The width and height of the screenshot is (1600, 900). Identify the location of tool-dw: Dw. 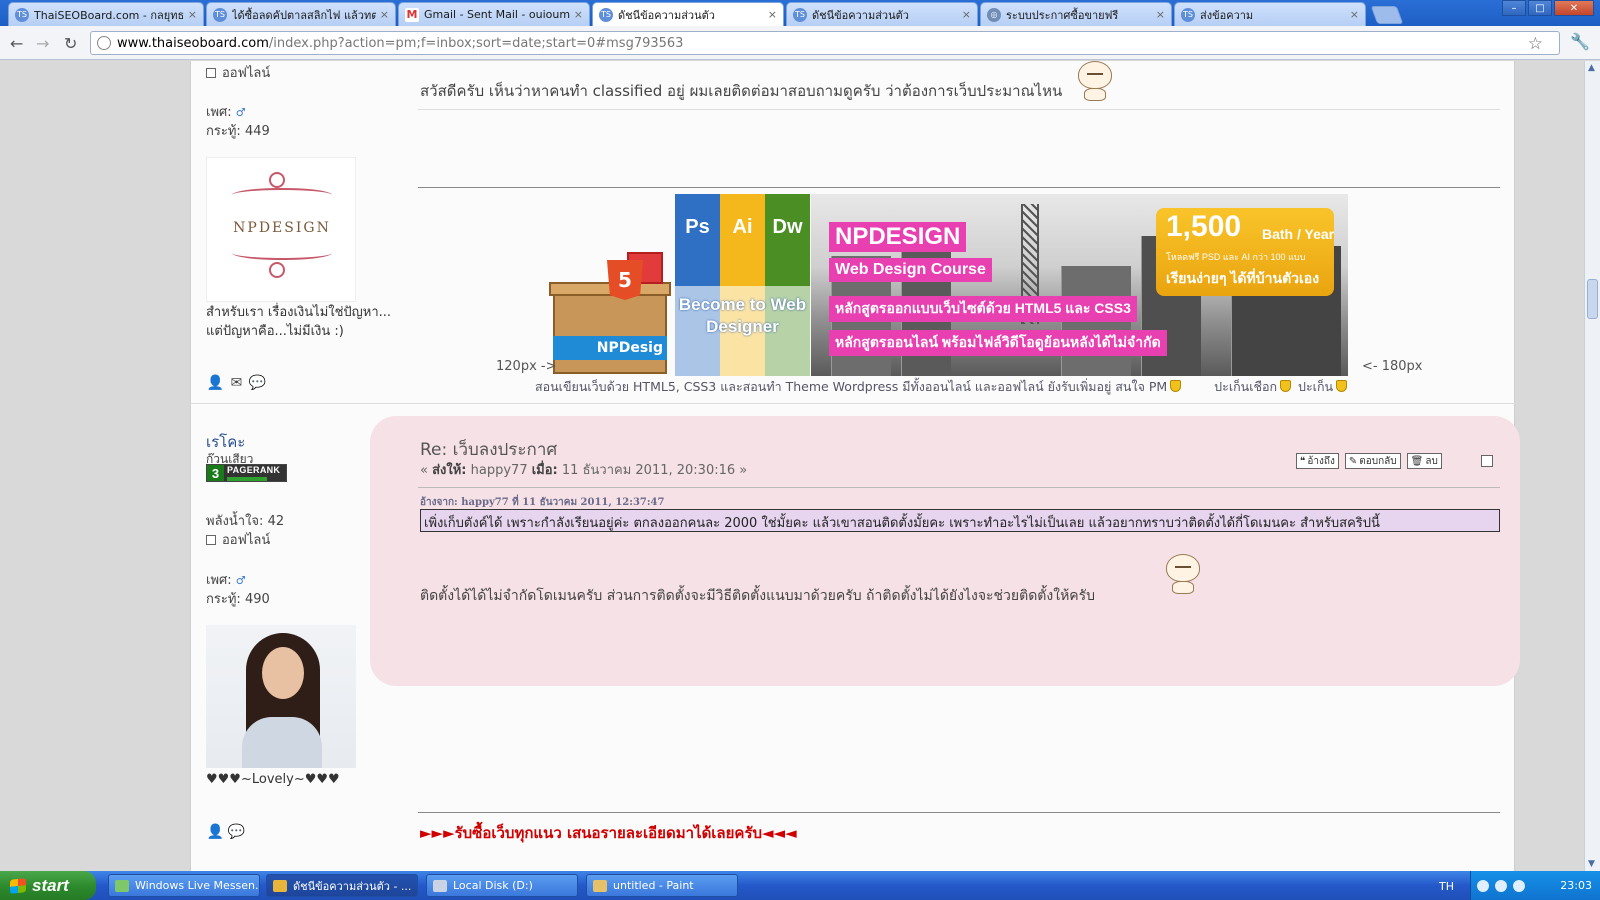
(787, 285).